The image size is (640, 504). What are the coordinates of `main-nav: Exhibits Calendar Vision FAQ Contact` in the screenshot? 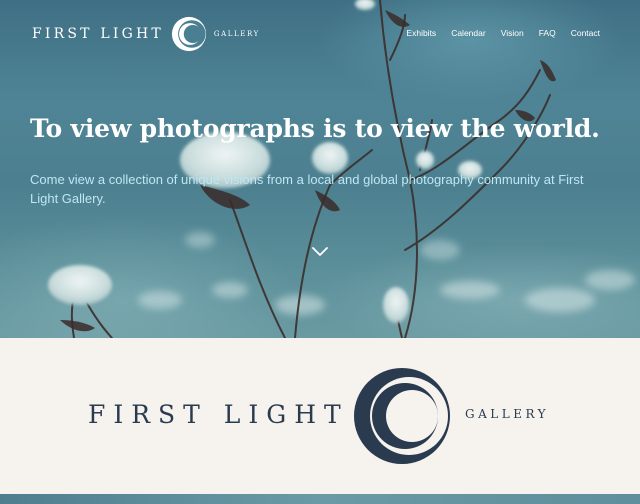 It's located at (495, 33).